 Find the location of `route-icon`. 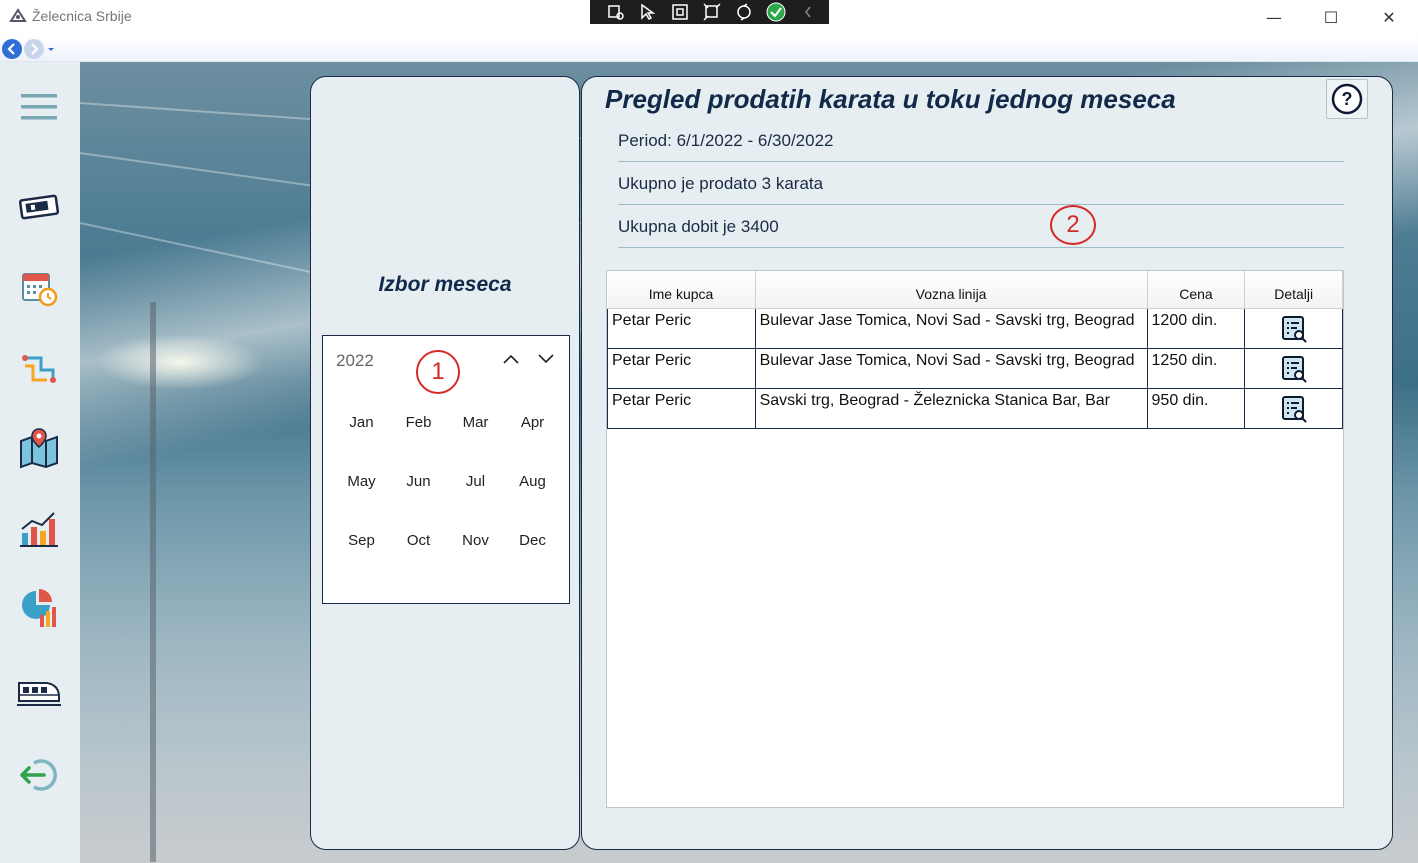

route-icon is located at coordinates (39, 368).